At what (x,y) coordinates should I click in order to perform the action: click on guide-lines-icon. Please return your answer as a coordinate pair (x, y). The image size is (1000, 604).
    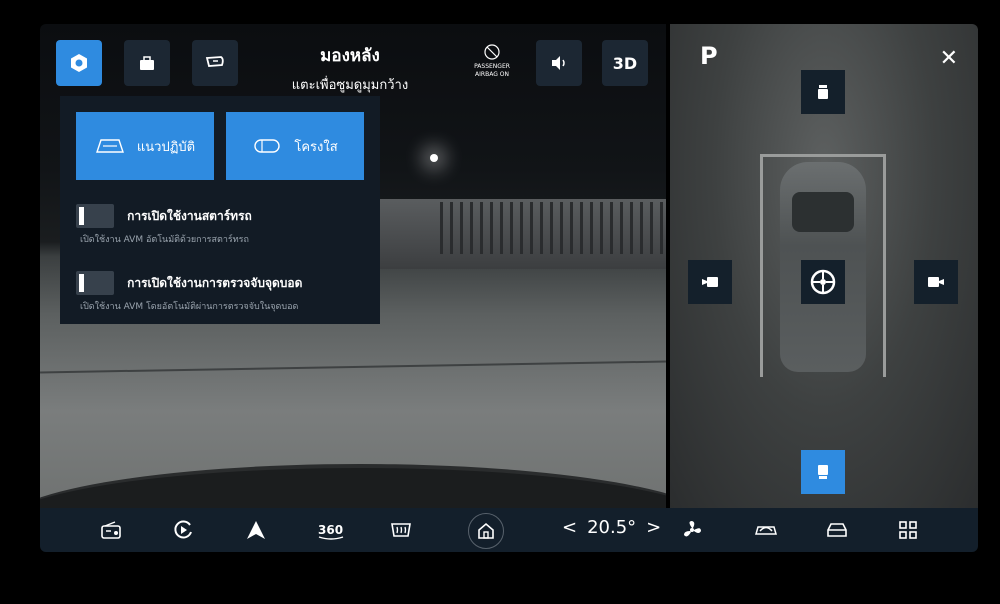
    Looking at the image, I should click on (109, 146).